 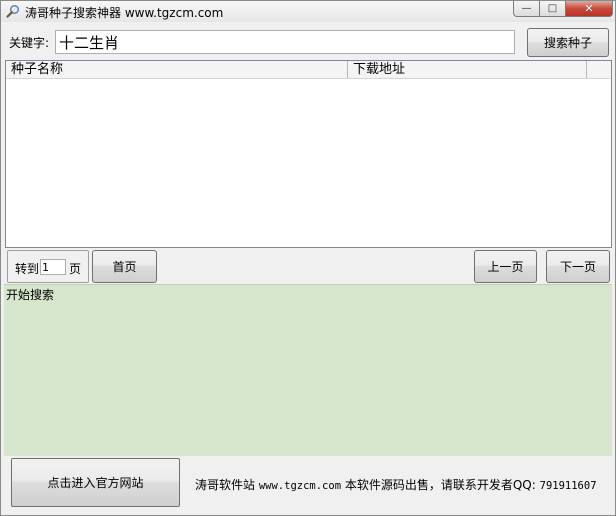 What do you see at coordinates (177, 69) in the screenshot?
I see `column-header-torrent-name: 种子名称` at bounding box center [177, 69].